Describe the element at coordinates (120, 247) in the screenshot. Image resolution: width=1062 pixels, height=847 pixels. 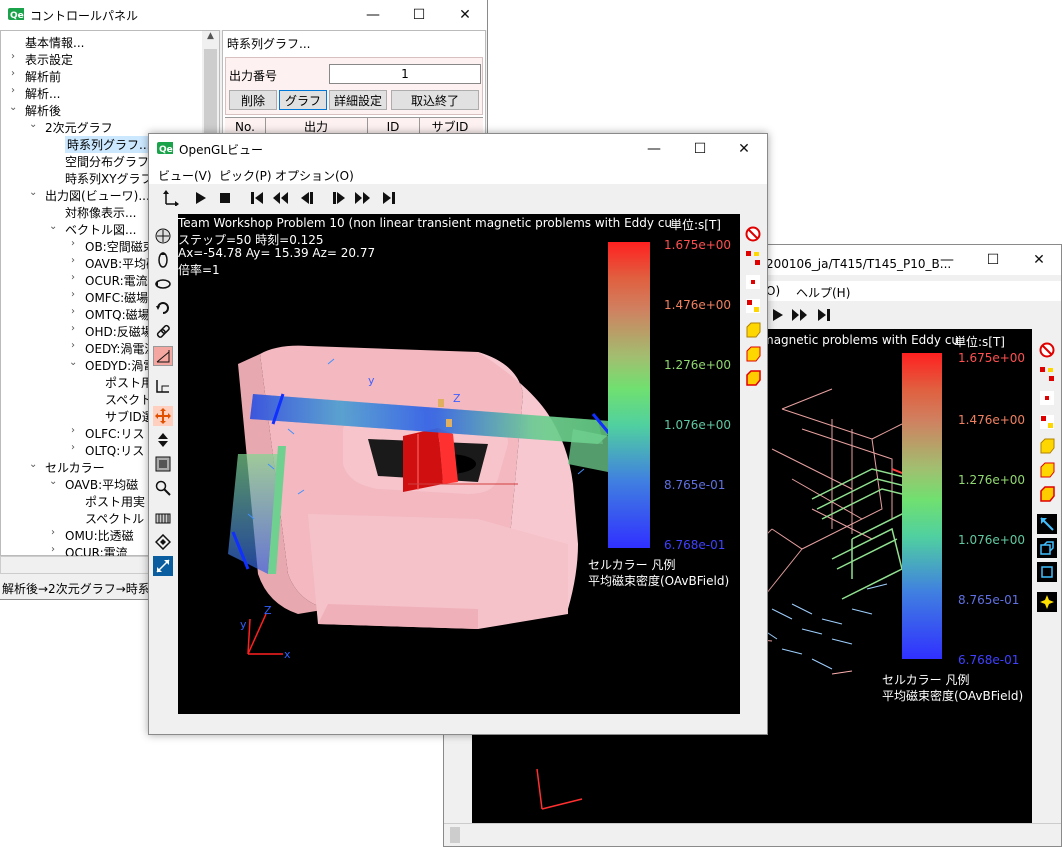
I see `tree-item-label: OB:空間磁束` at that location.